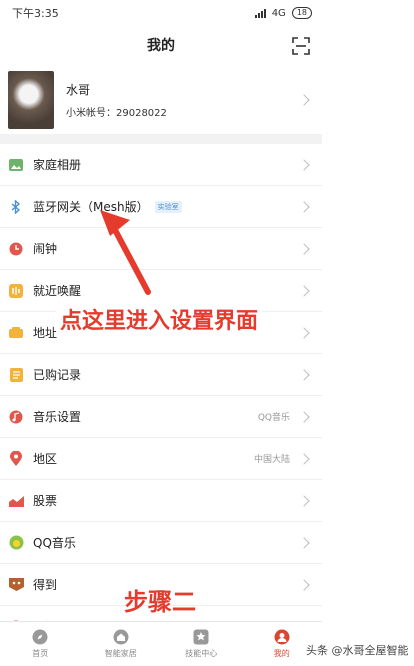 Image resolution: width=414 pixels, height=666 pixels. Describe the element at coordinates (16, 459) in the screenshot. I see `location-pin-icon` at that location.